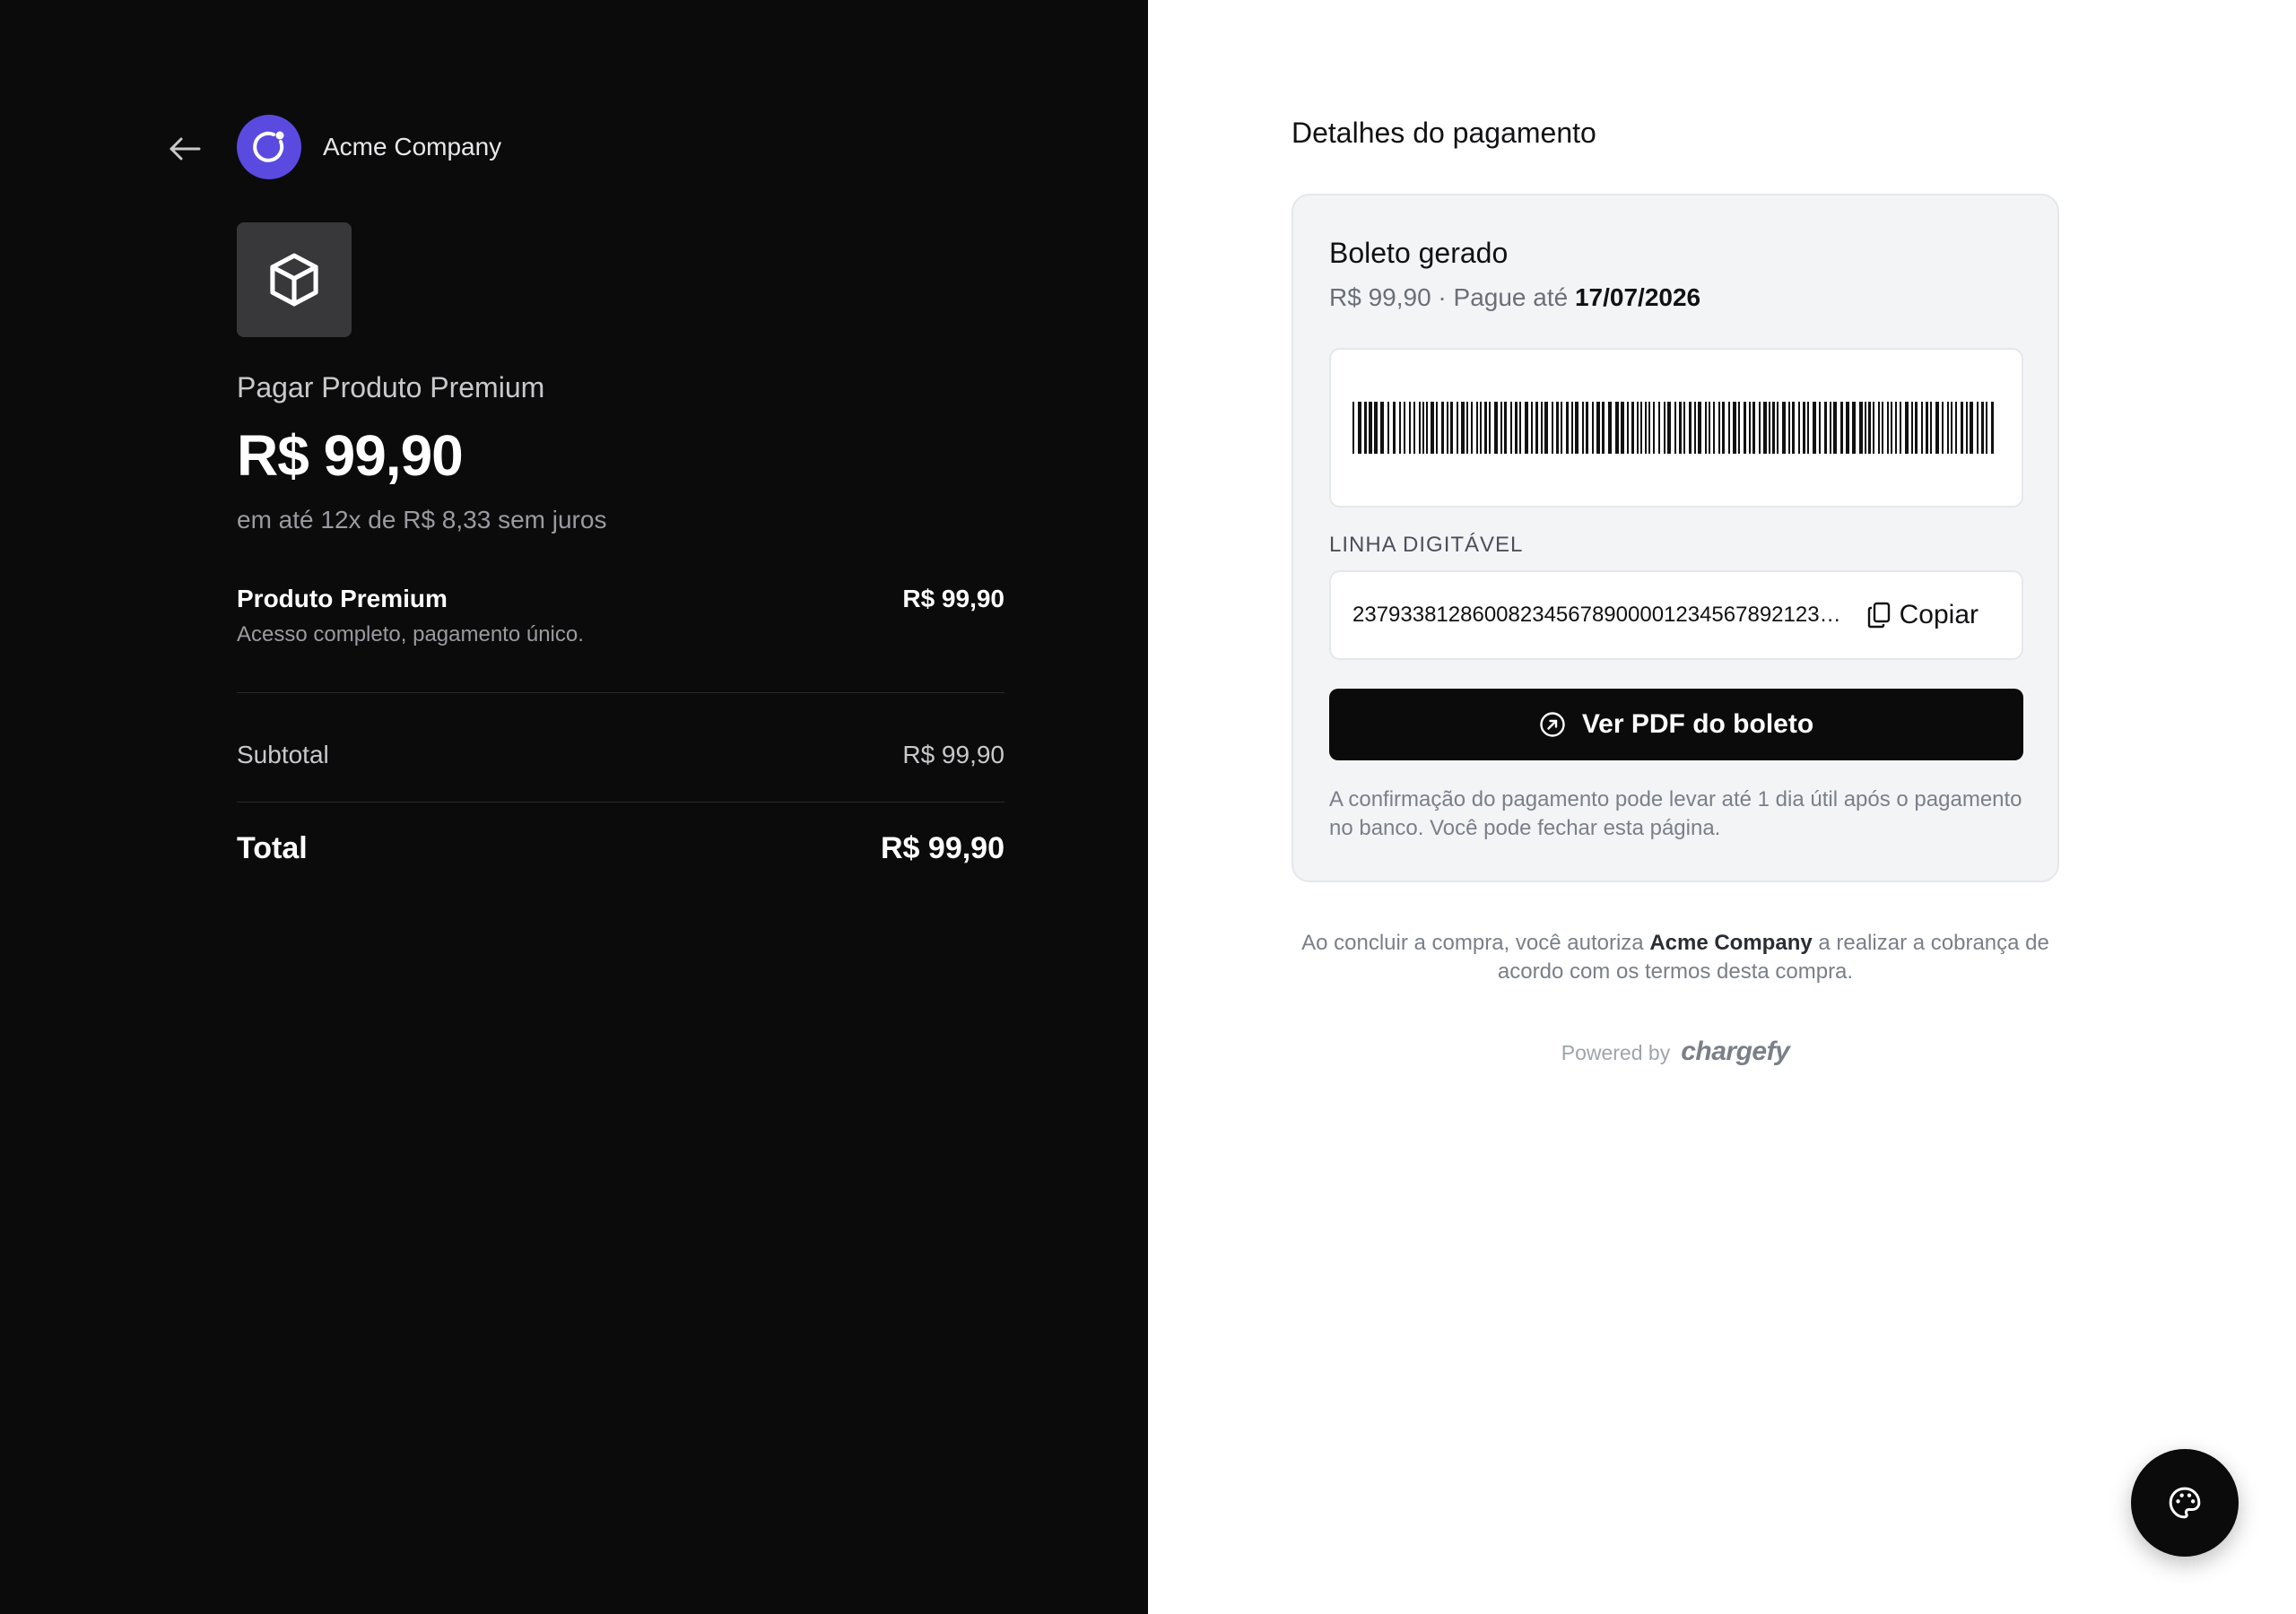 The image size is (2296, 1614). I want to click on copy-button: Copiar, so click(1923, 615).